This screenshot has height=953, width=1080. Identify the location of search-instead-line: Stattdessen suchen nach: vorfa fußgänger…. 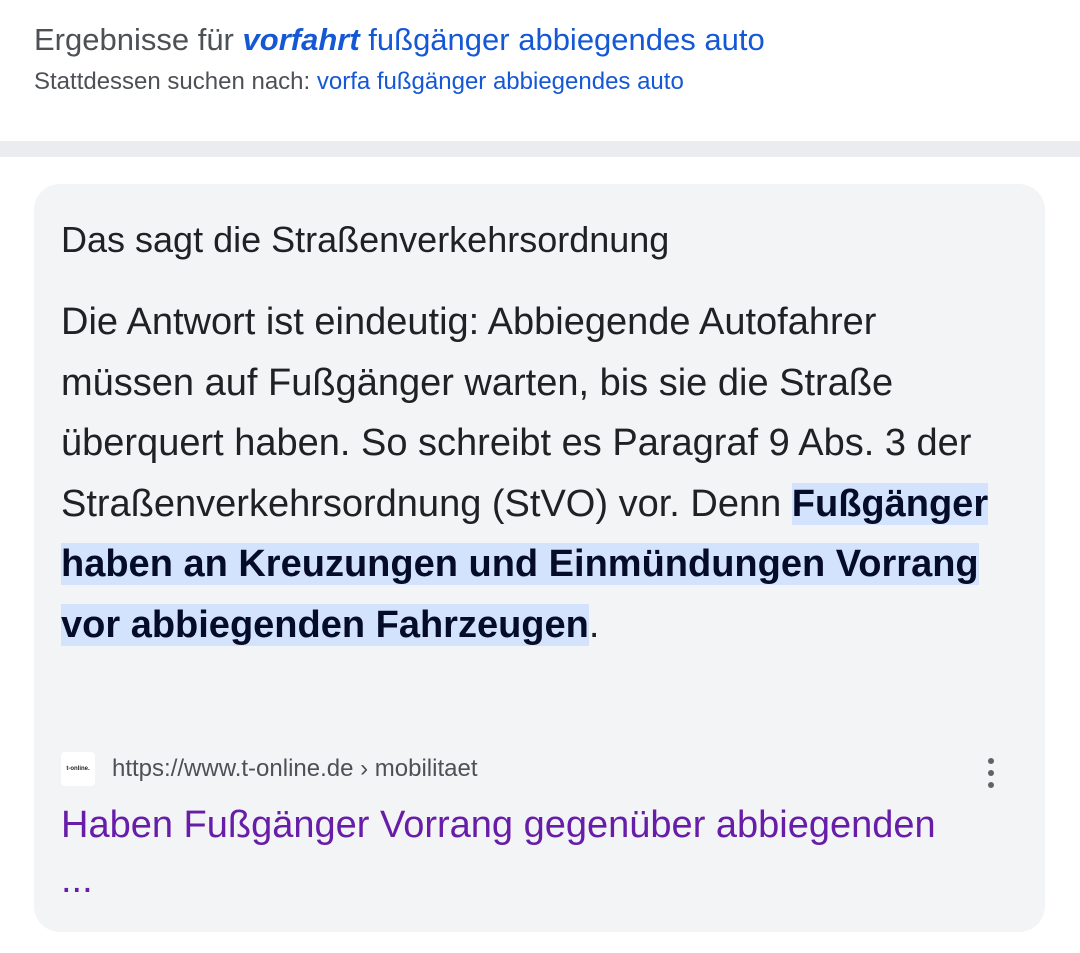
(544, 82).